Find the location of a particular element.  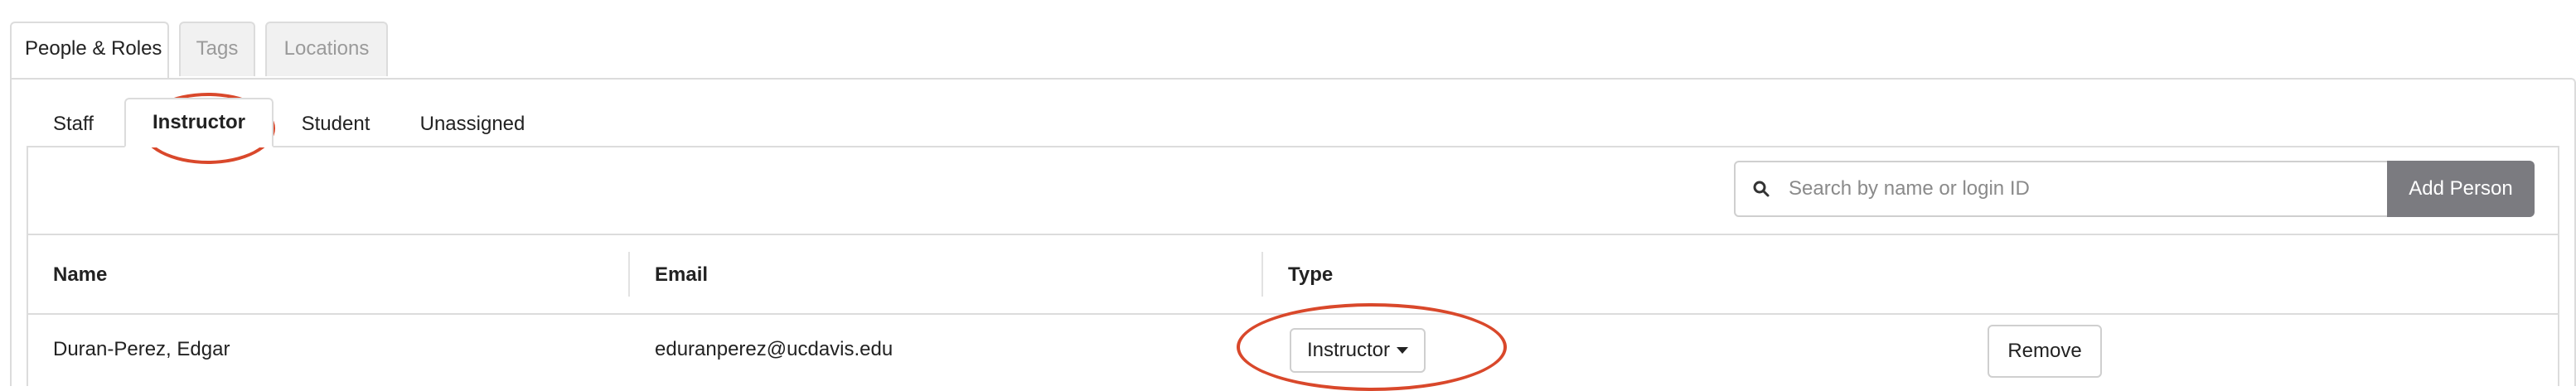

column-header-type: Type is located at coordinates (1311, 274).